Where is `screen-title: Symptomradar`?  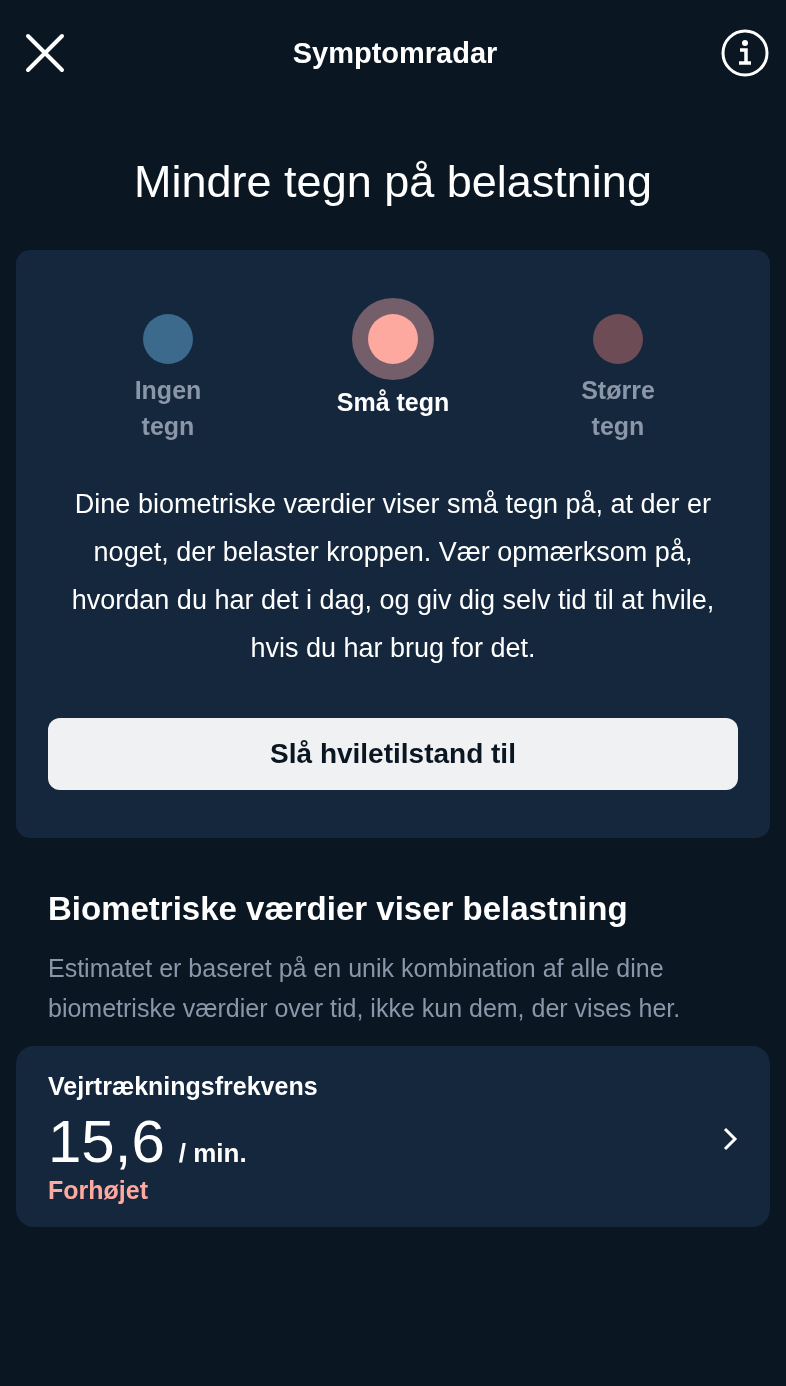
screen-title: Symptomradar is located at coordinates (395, 53).